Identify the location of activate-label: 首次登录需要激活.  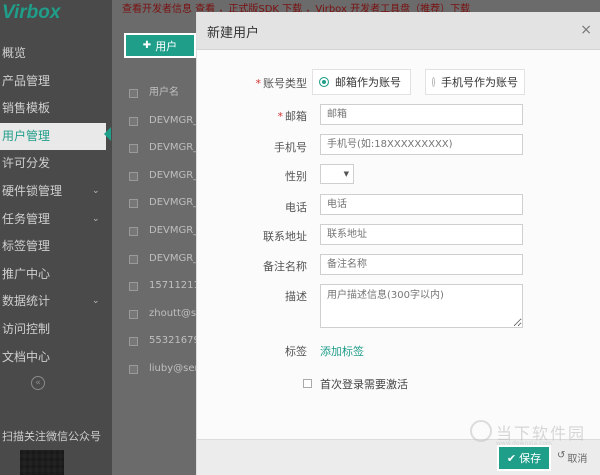
(364, 384).